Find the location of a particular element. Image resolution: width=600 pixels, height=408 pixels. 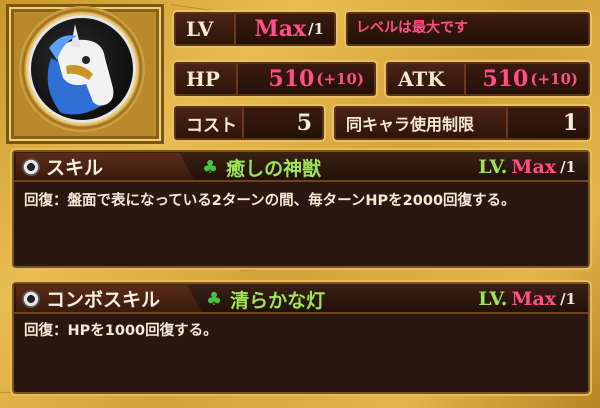

skill-header-label: スキル is located at coordinates (75, 168).